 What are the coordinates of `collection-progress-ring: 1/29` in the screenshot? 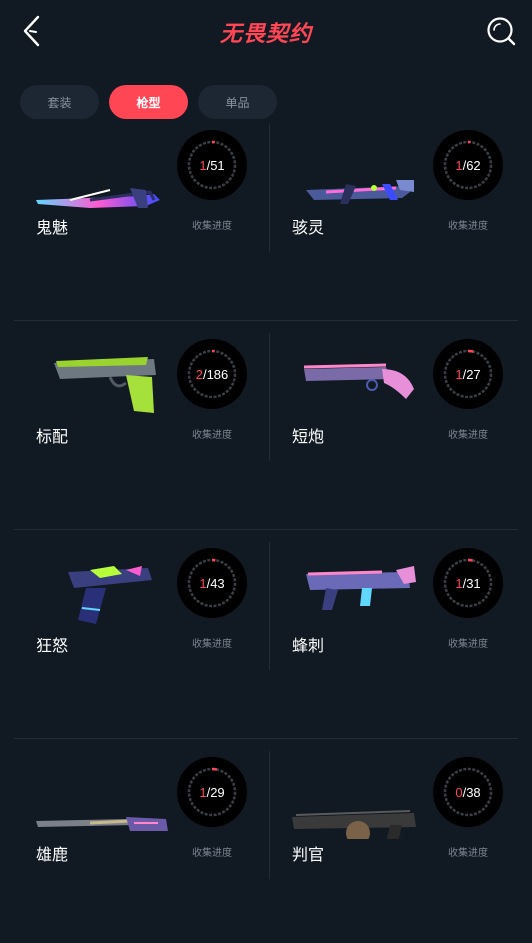 It's located at (212, 792).